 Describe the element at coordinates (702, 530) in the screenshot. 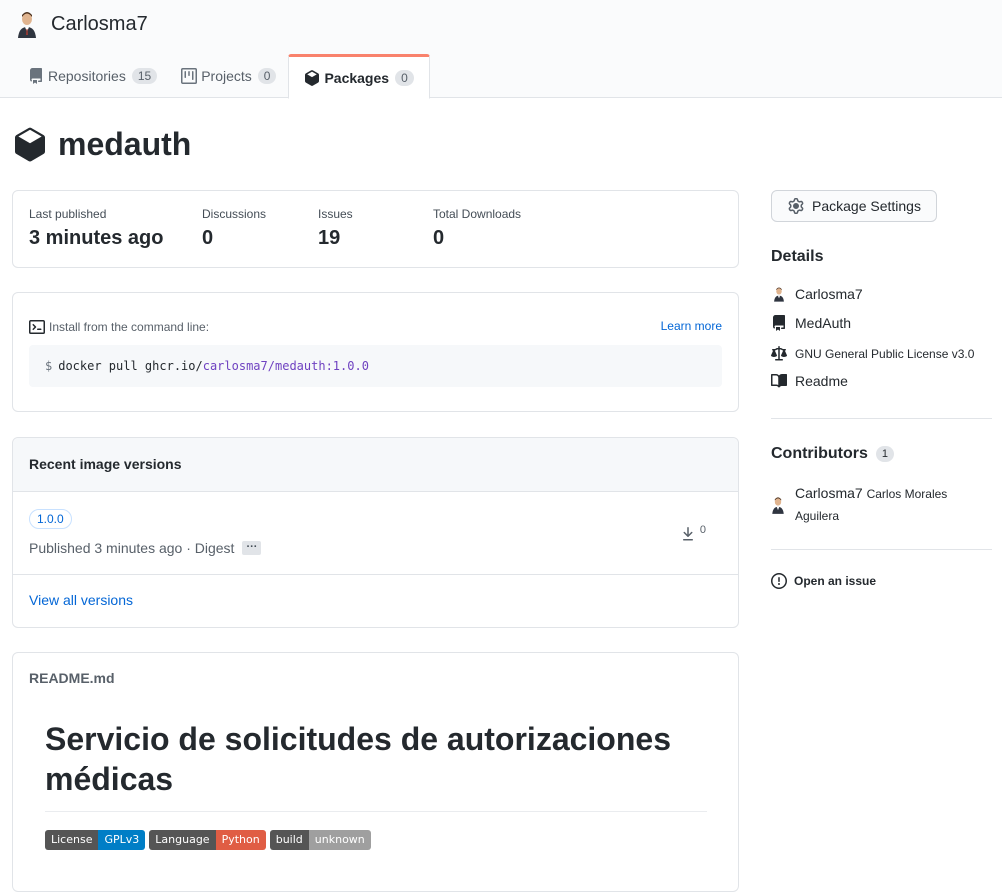

I see `download-count: 0` at that location.